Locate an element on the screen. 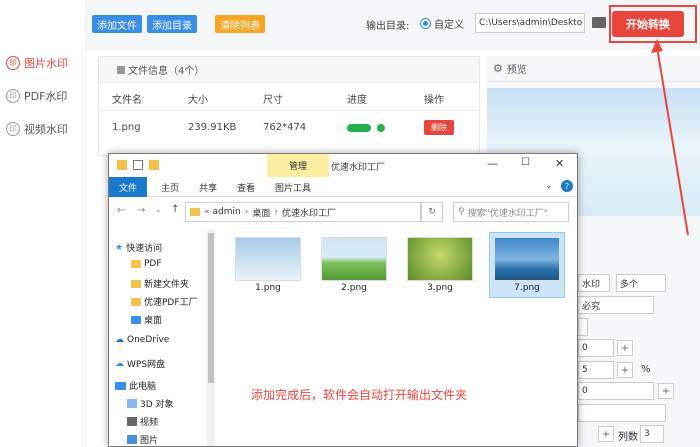  up-icon: ↑ is located at coordinates (175, 209).